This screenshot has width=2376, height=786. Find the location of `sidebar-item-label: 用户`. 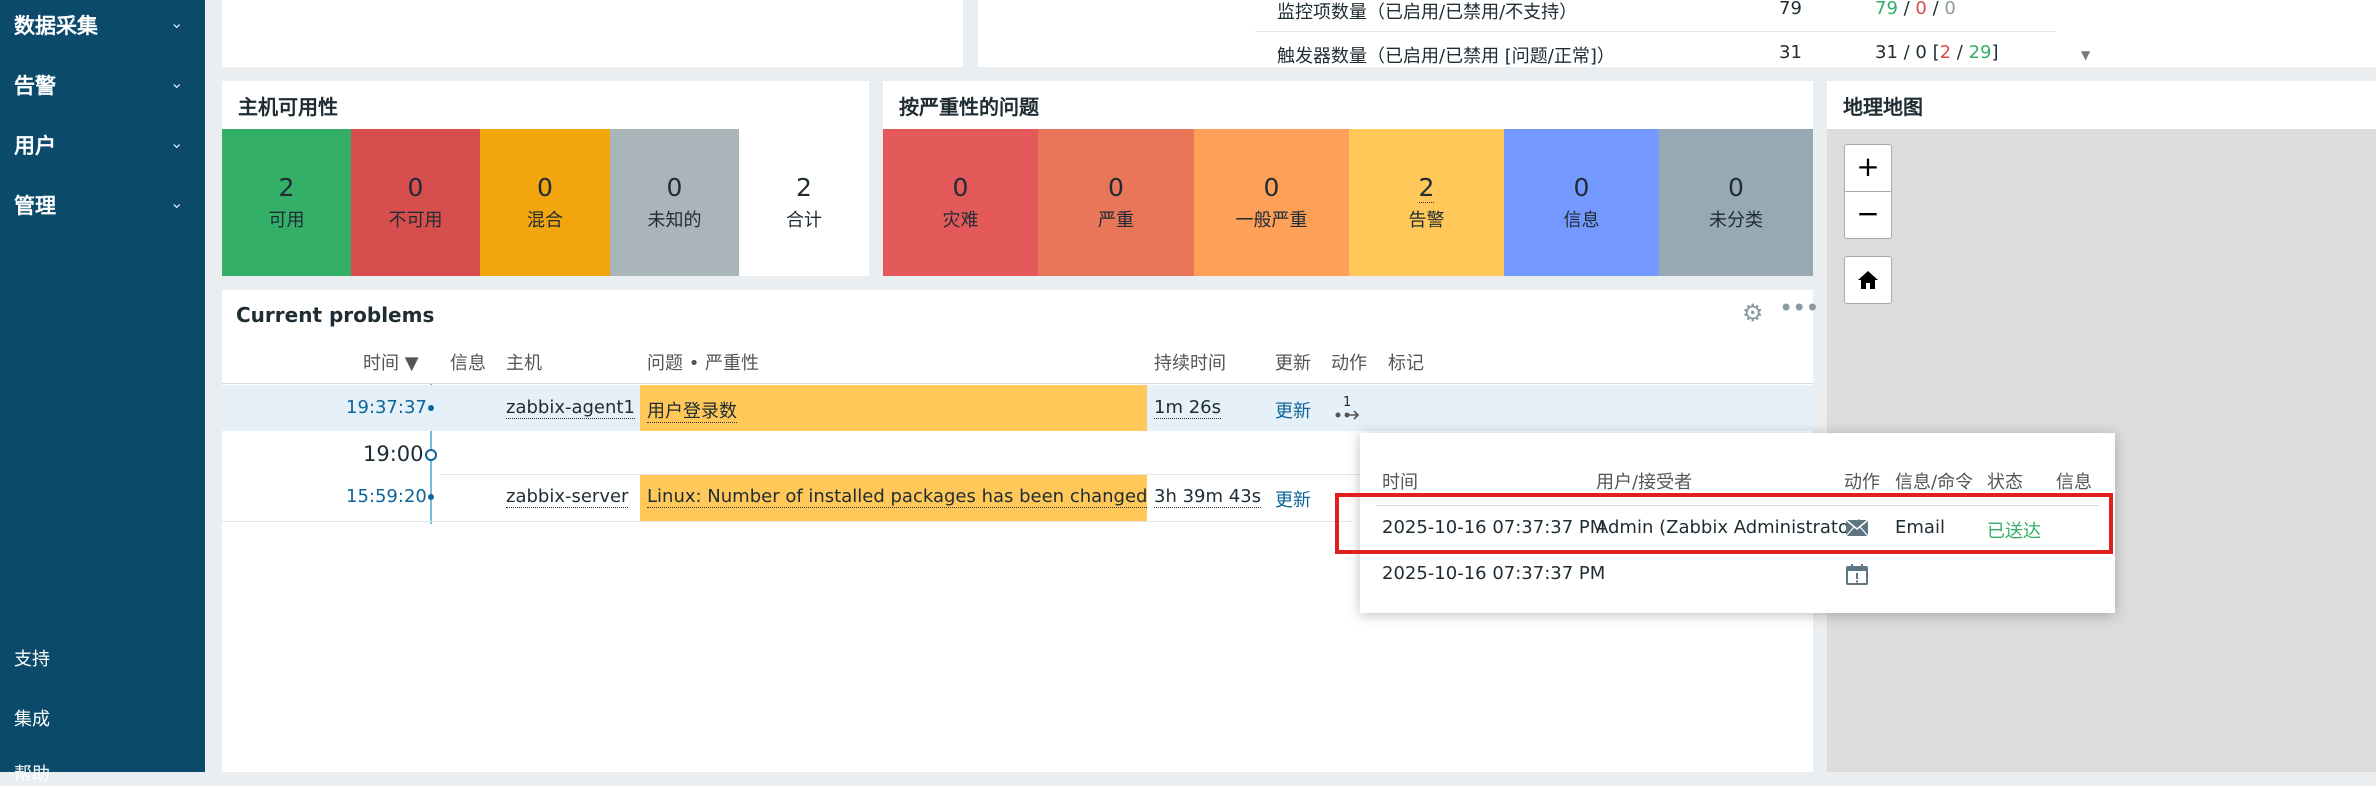

sidebar-item-label: 用户 is located at coordinates (35, 146).